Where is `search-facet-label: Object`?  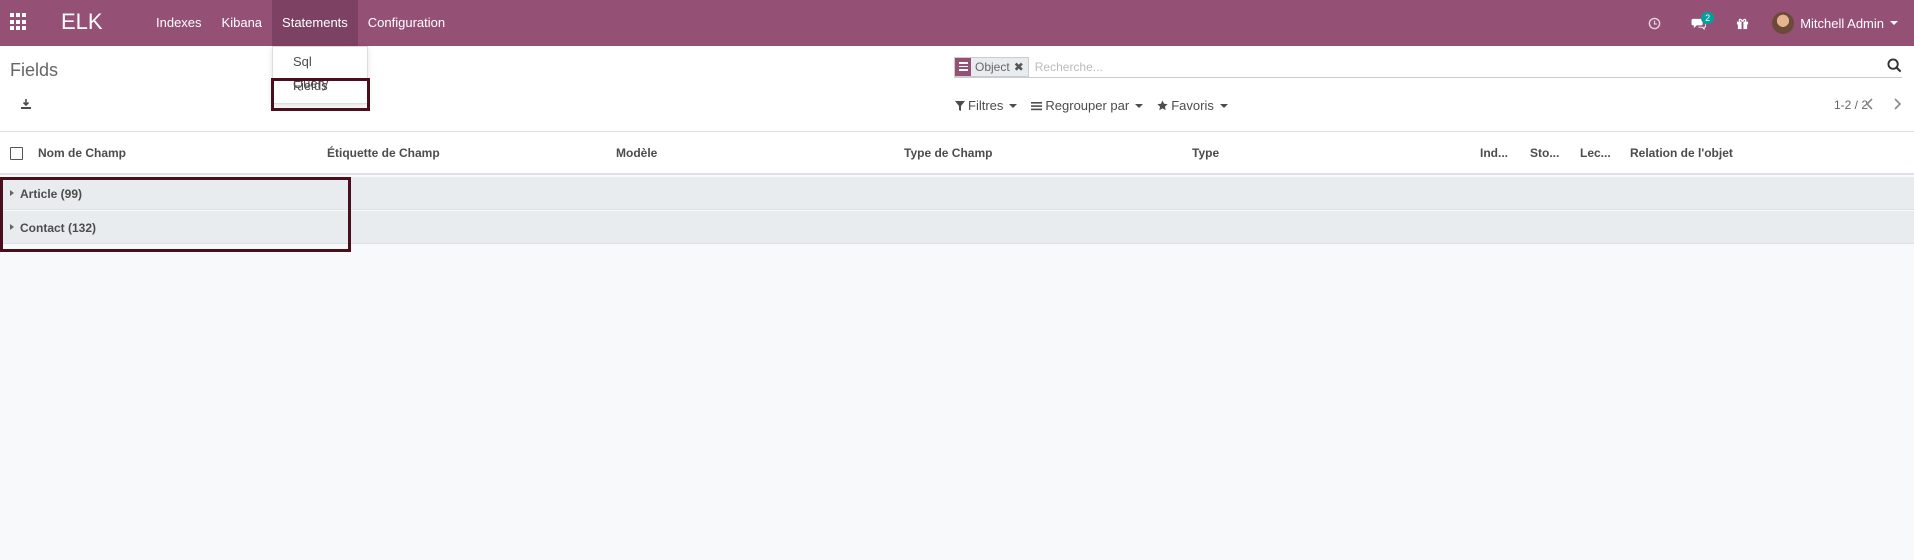
search-facet-label: Object is located at coordinates (992, 66).